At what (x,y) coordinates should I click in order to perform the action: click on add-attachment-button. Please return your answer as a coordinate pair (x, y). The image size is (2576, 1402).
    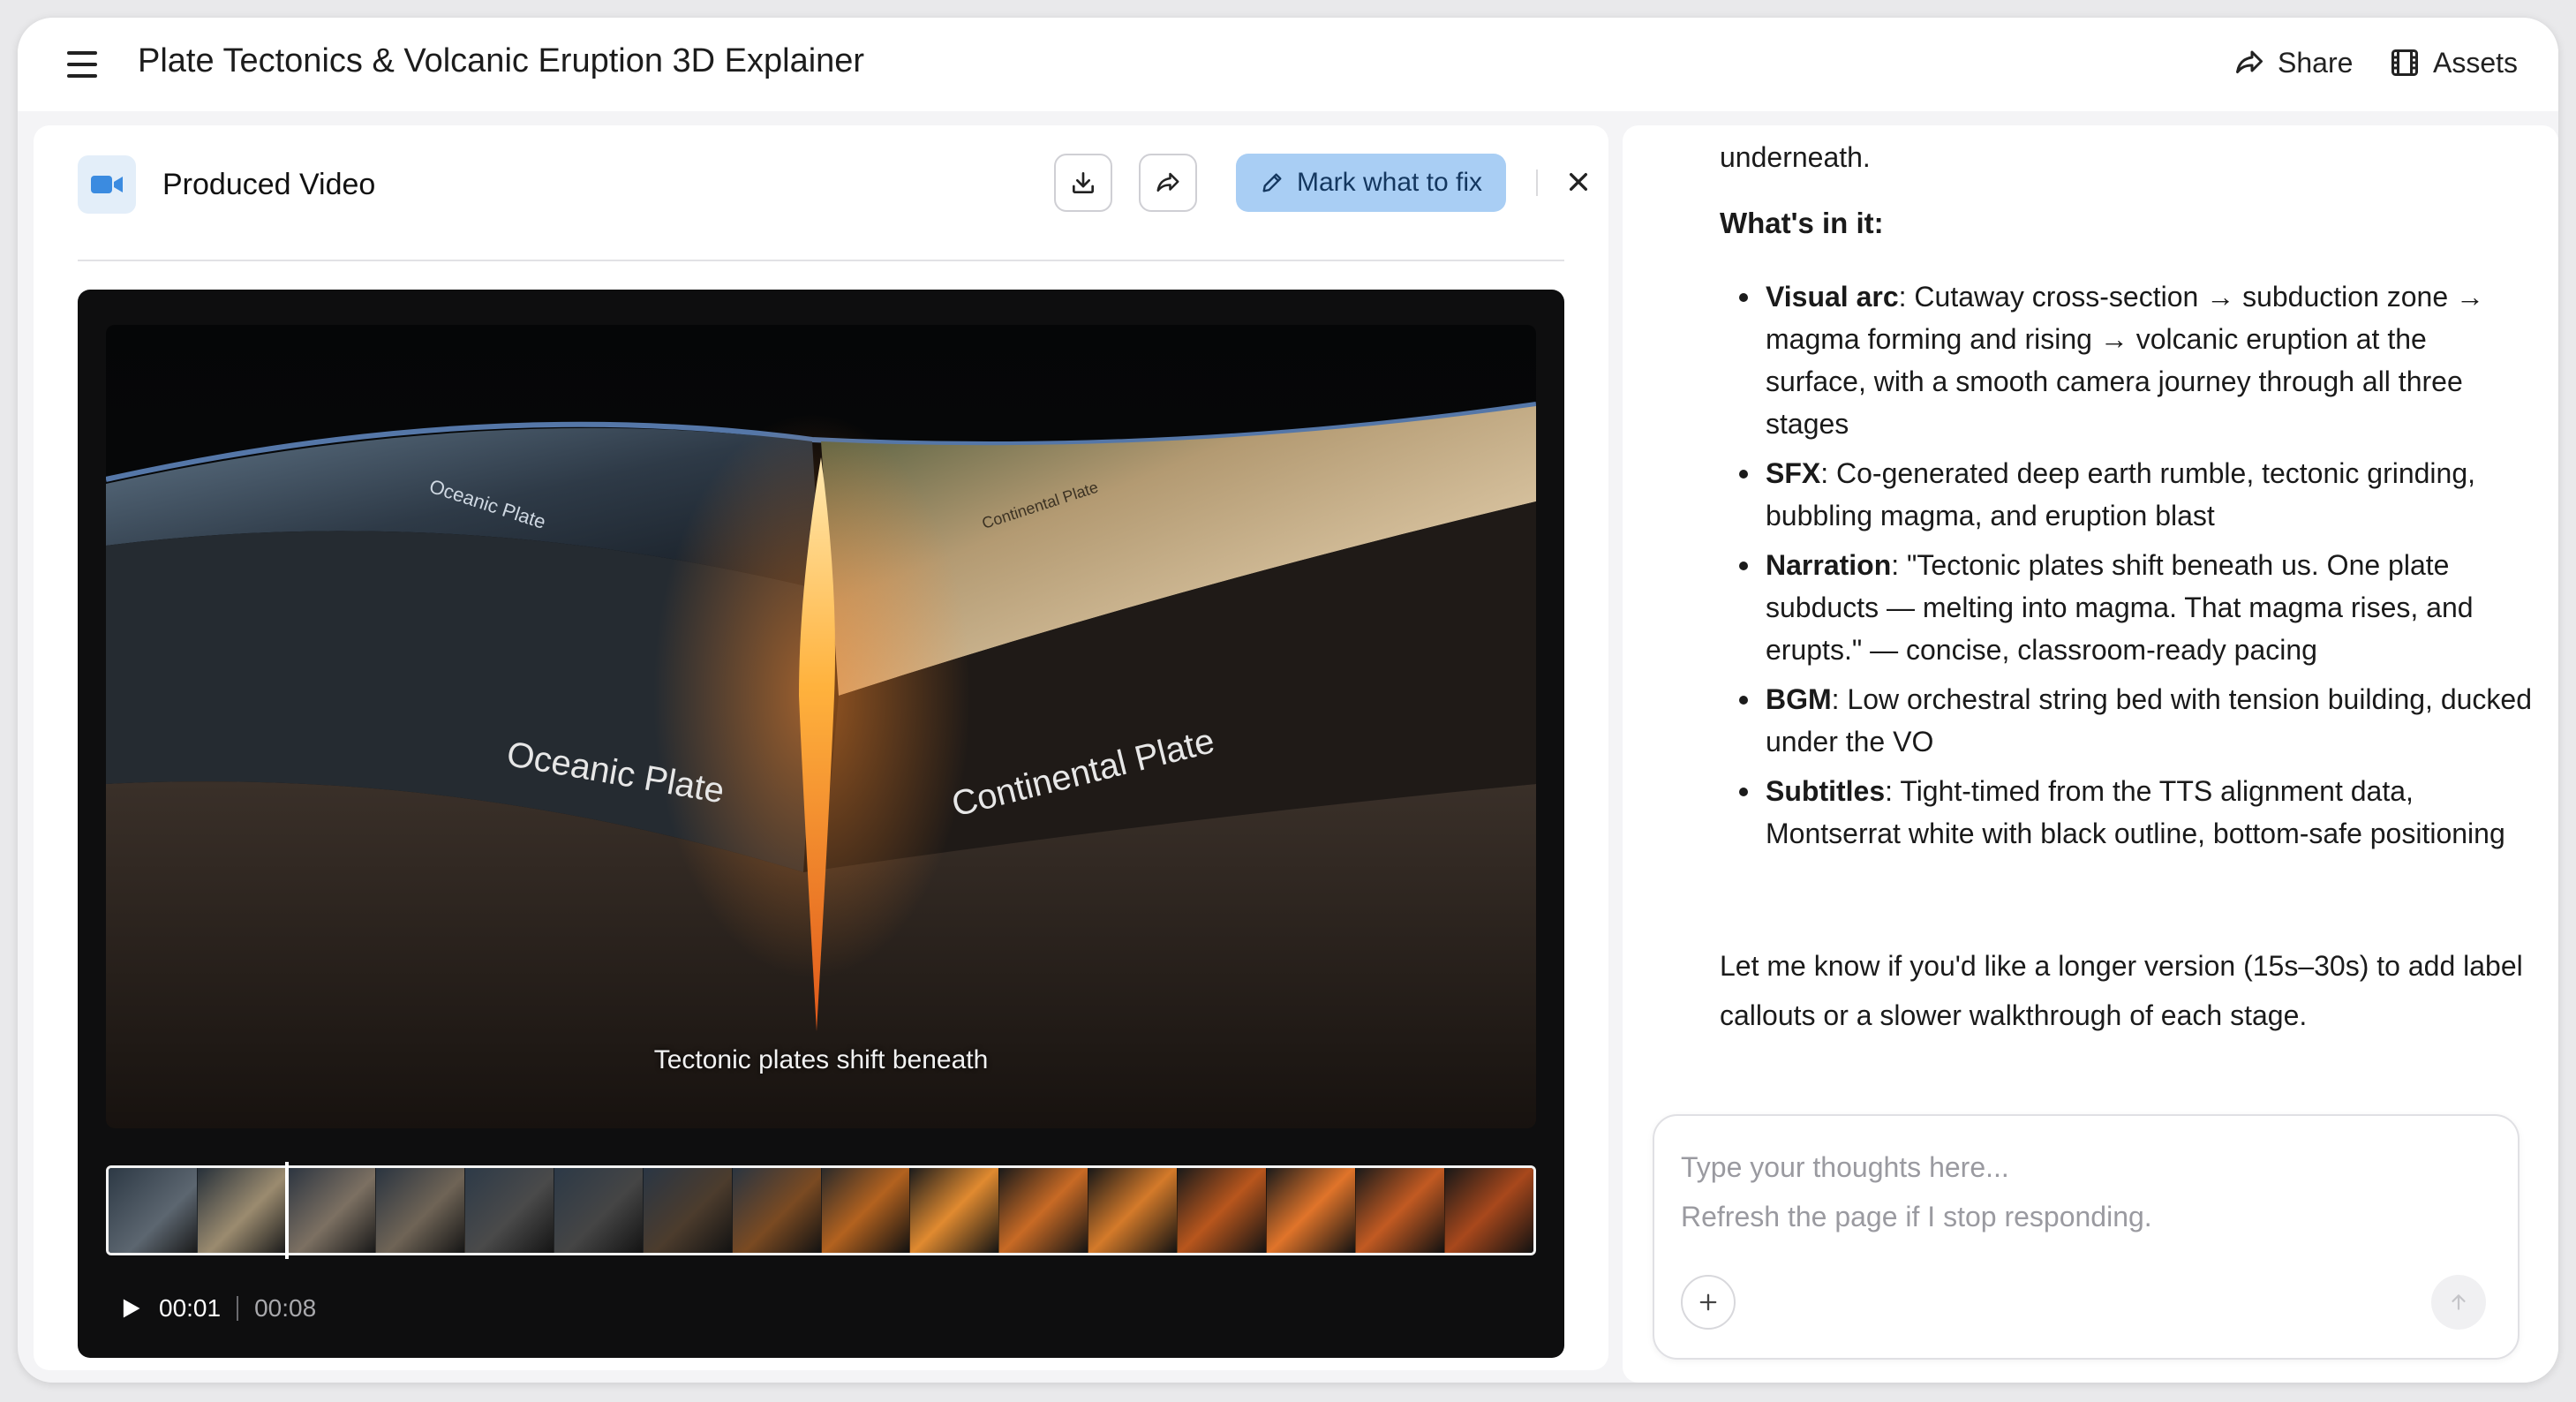
    Looking at the image, I should click on (1709, 1302).